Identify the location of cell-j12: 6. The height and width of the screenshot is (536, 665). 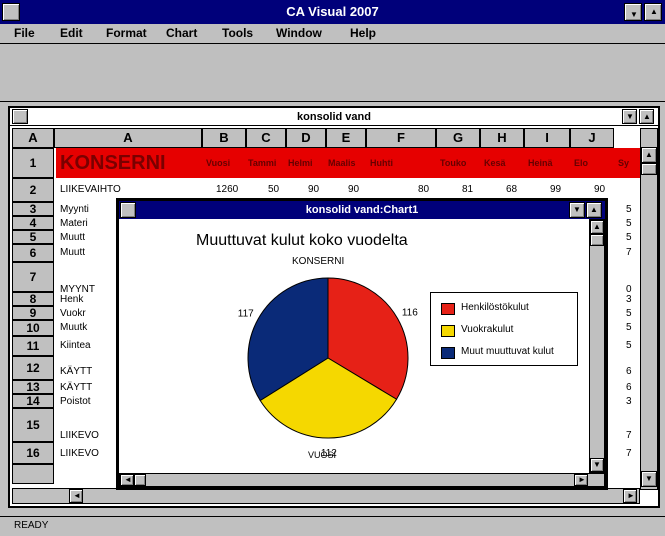
(629, 371).